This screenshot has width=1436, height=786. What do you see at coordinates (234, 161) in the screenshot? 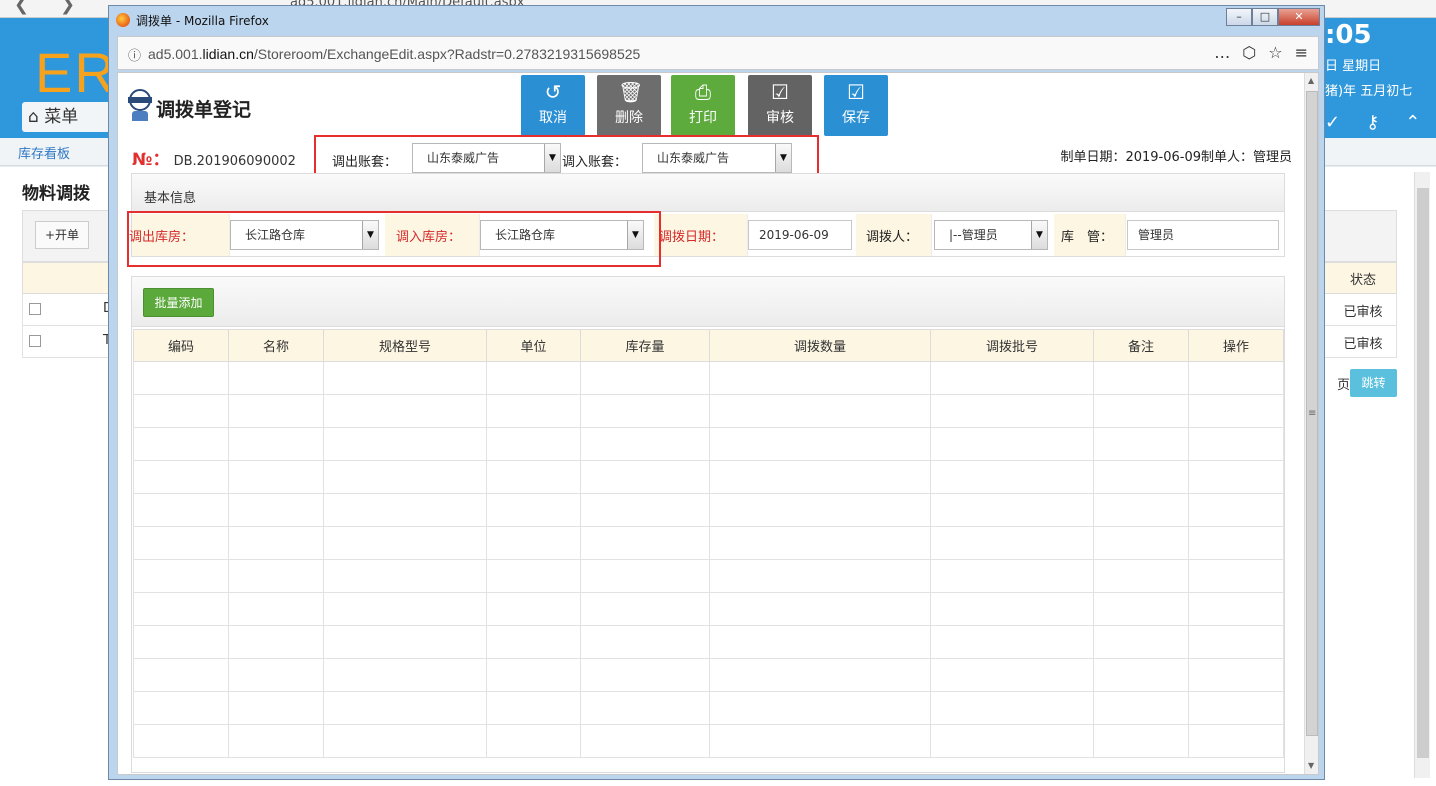
I see `document-number-value: DB.201906090002` at bounding box center [234, 161].